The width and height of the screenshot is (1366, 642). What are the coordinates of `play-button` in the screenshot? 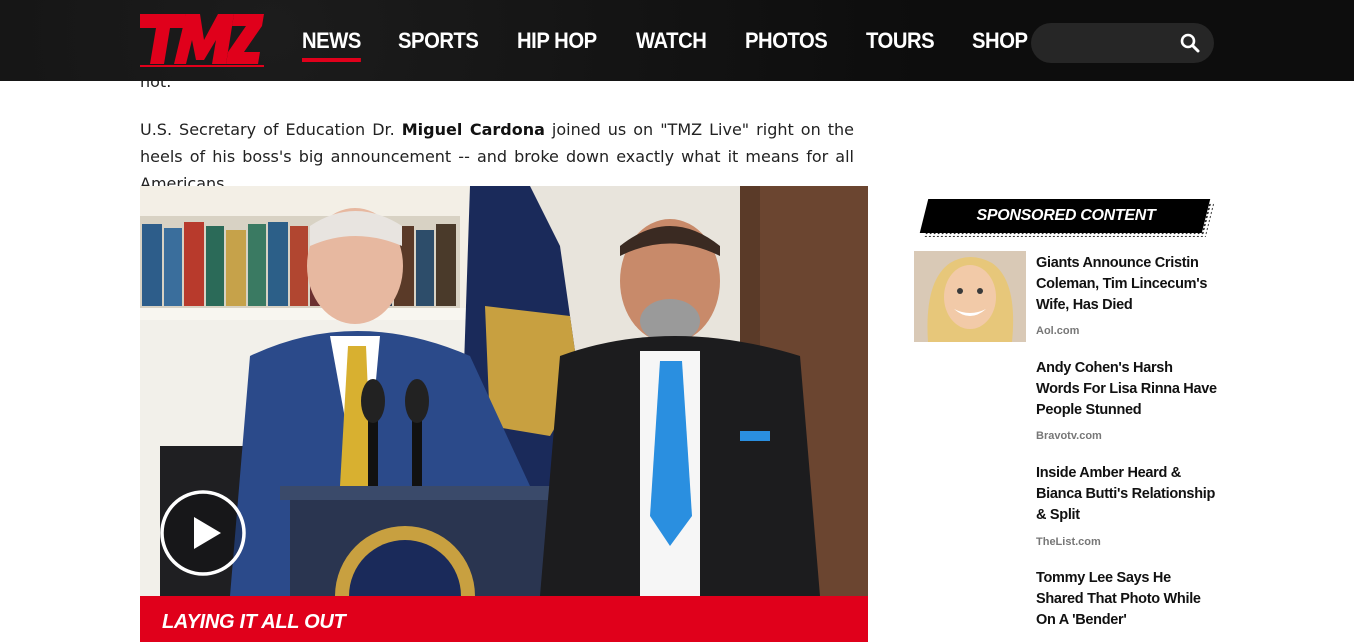 It's located at (203, 533).